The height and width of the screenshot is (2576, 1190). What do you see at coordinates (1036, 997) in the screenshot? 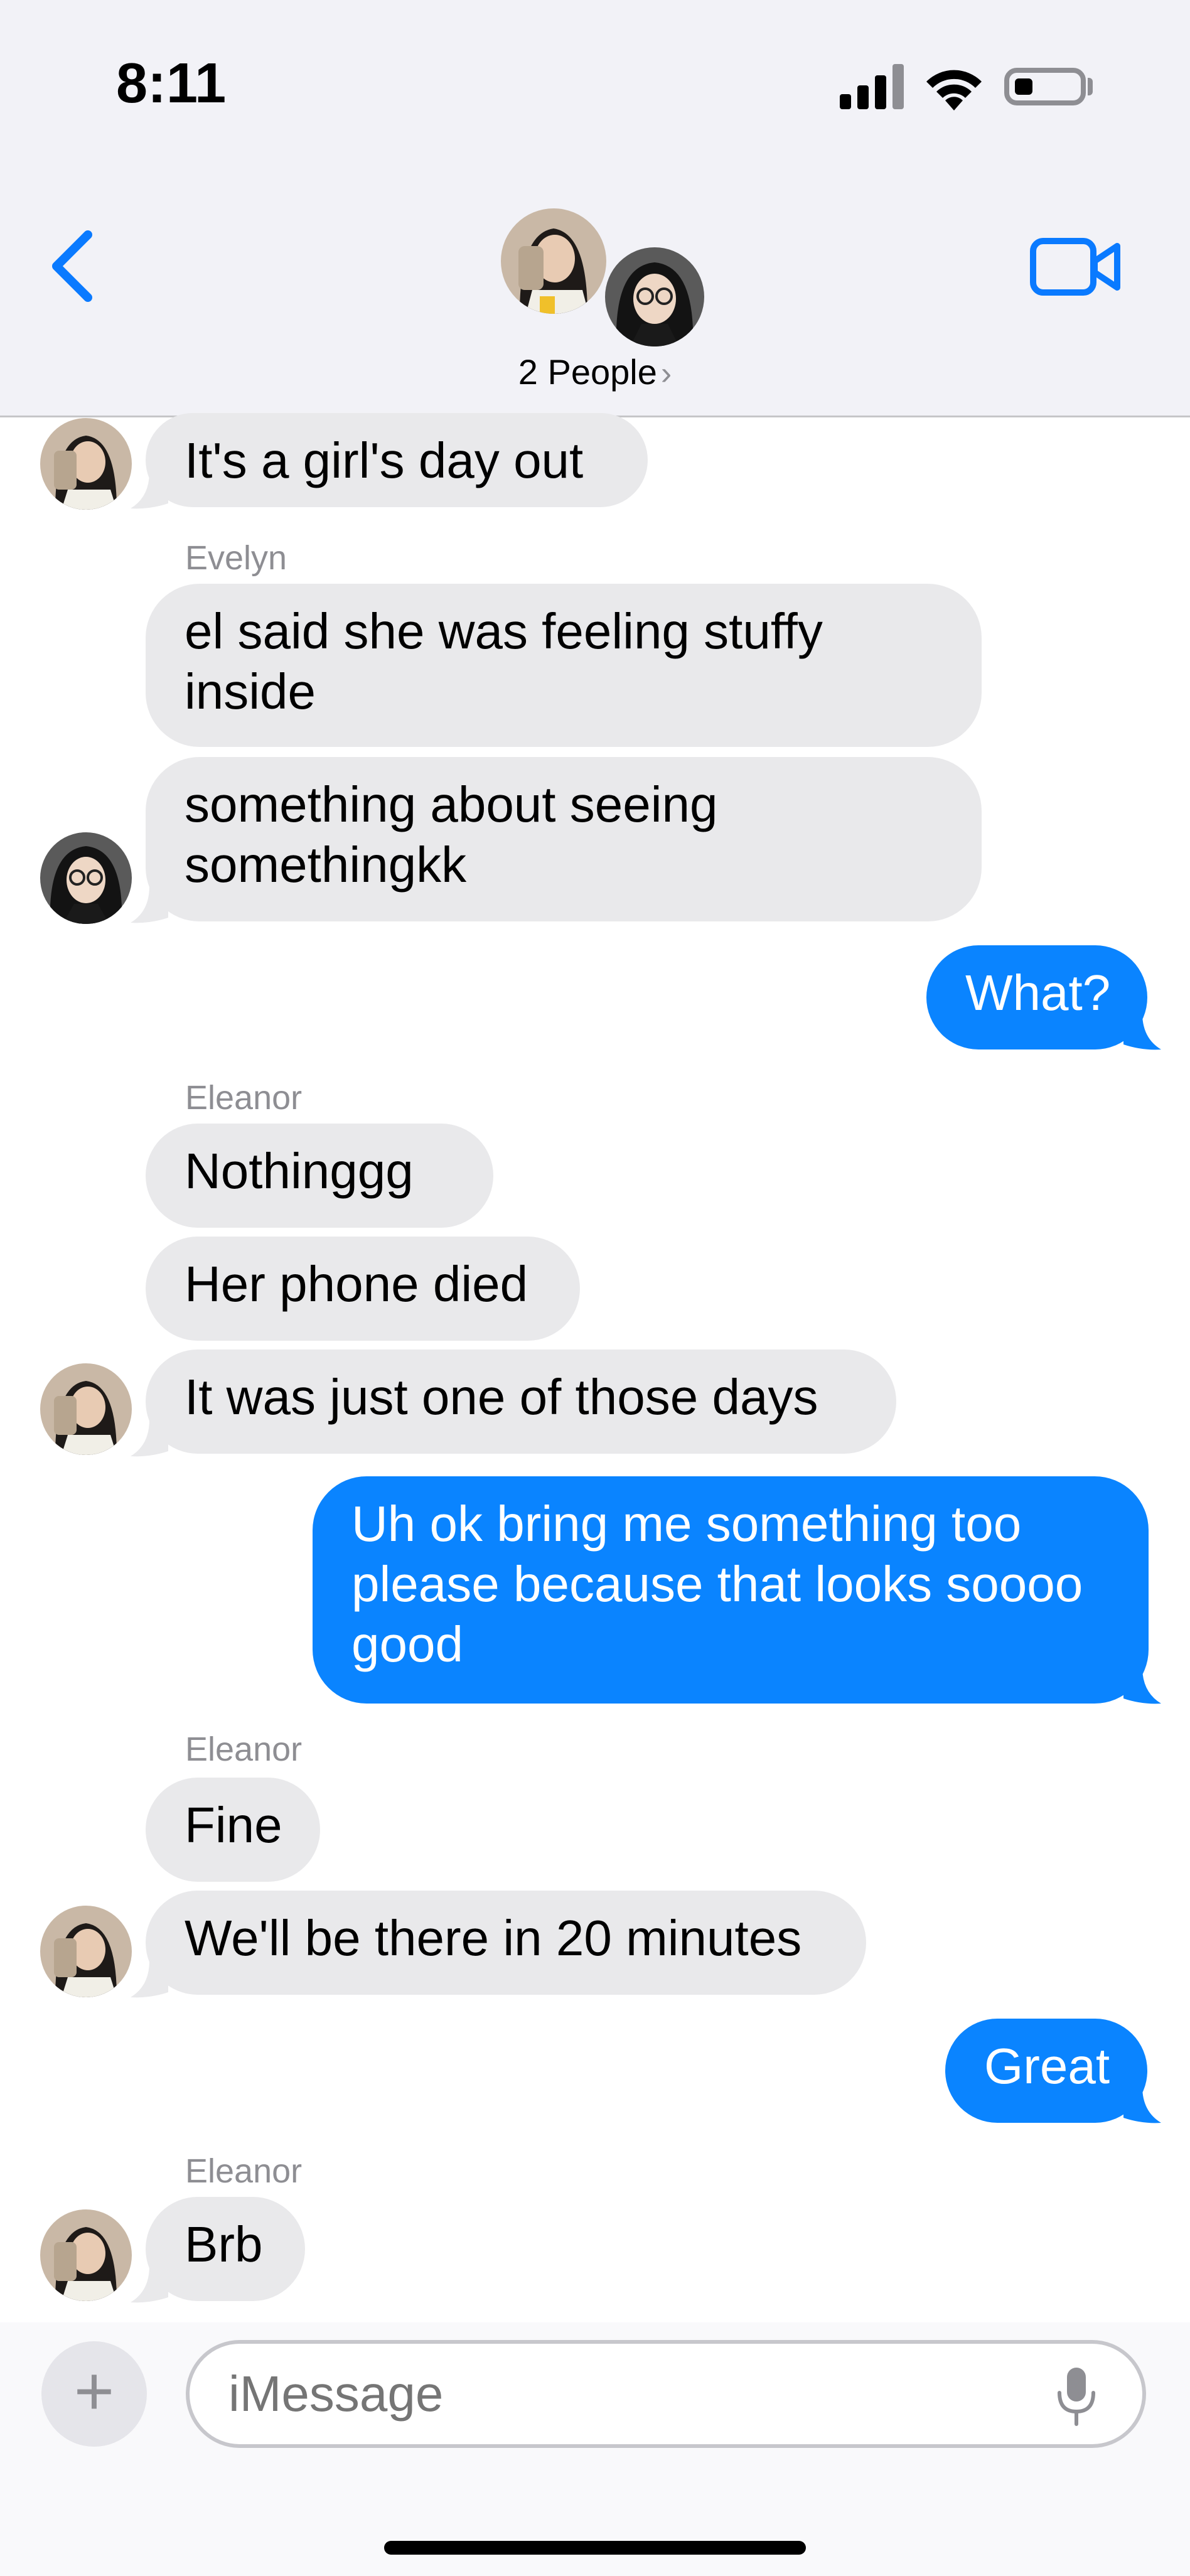
I see `message-bubble-outgoing: What?` at bounding box center [1036, 997].